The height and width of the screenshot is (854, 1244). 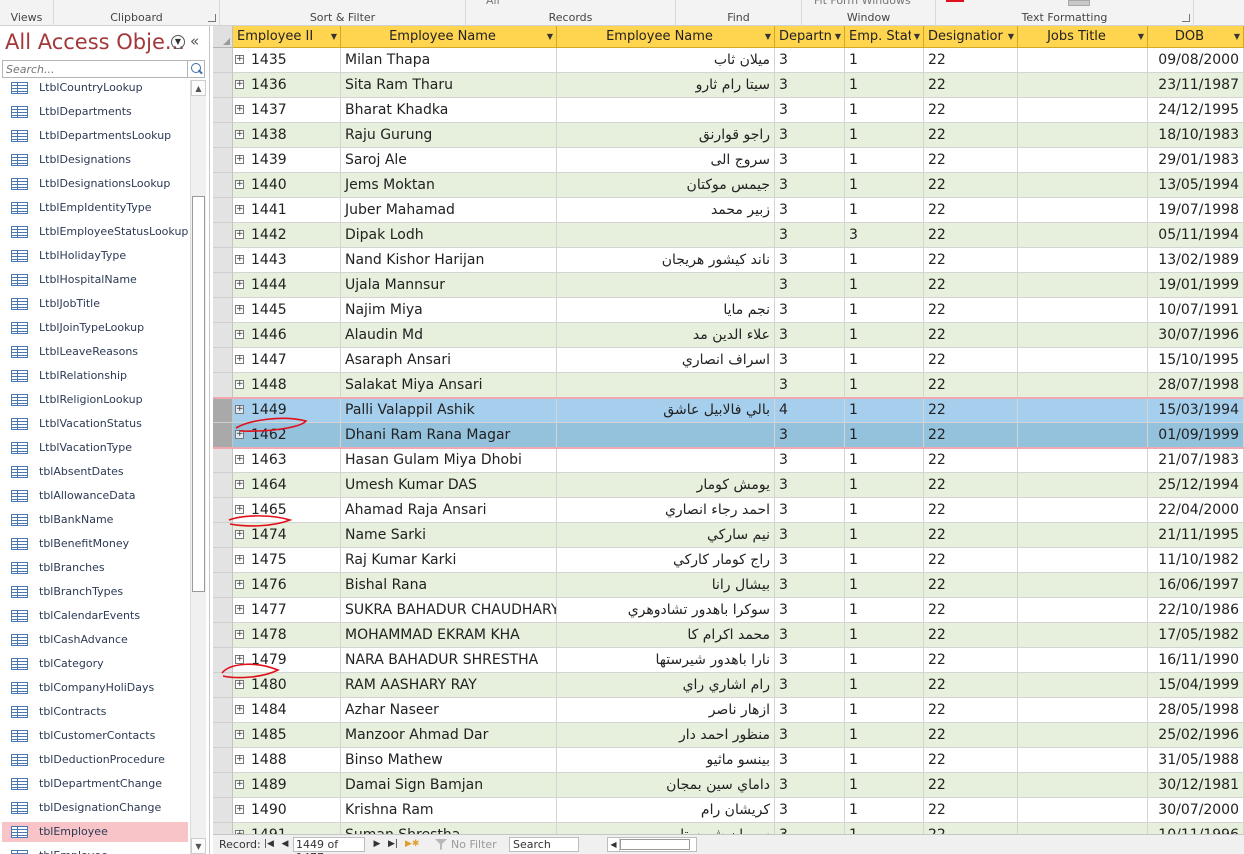 What do you see at coordinates (377, 844) in the screenshot?
I see `next-record-icon: ▶` at bounding box center [377, 844].